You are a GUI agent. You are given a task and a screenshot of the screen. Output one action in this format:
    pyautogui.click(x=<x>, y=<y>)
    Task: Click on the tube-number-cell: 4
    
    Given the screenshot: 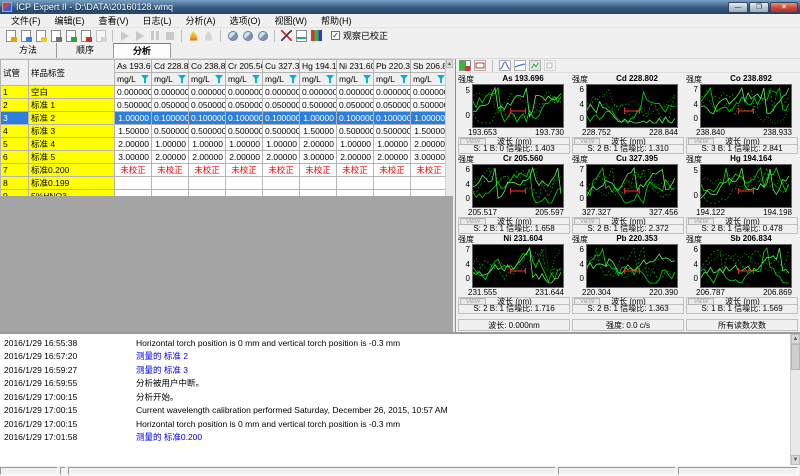 What is the action you would take?
    pyautogui.click(x=14, y=131)
    